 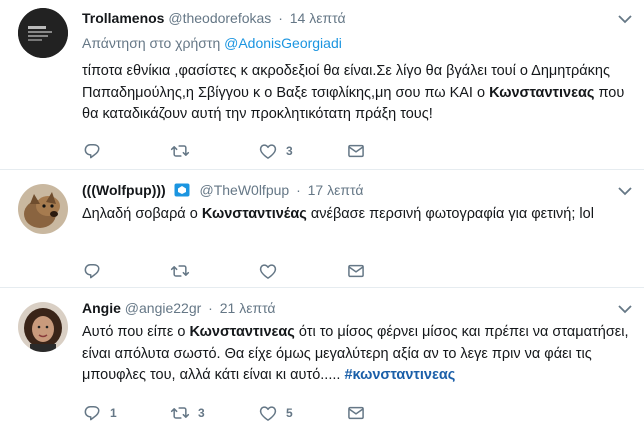 What do you see at coordinates (289, 413) in the screenshot?
I see `like-count: 5` at bounding box center [289, 413].